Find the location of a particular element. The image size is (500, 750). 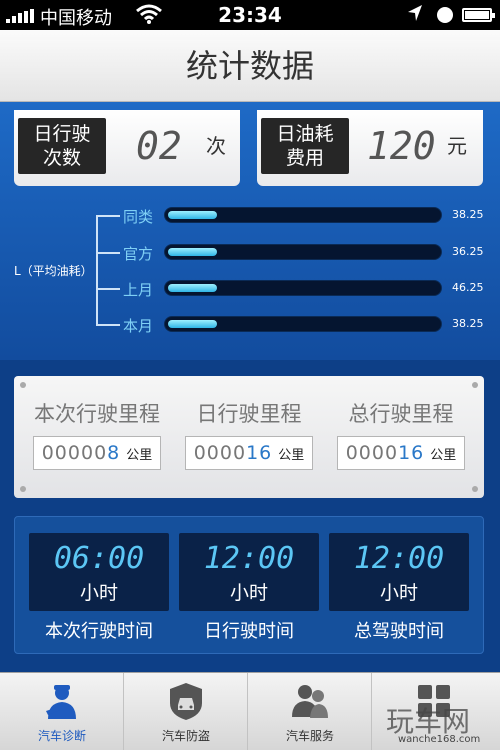

total-mileage: 总行驶里程 000016 公里 is located at coordinates (401, 434).